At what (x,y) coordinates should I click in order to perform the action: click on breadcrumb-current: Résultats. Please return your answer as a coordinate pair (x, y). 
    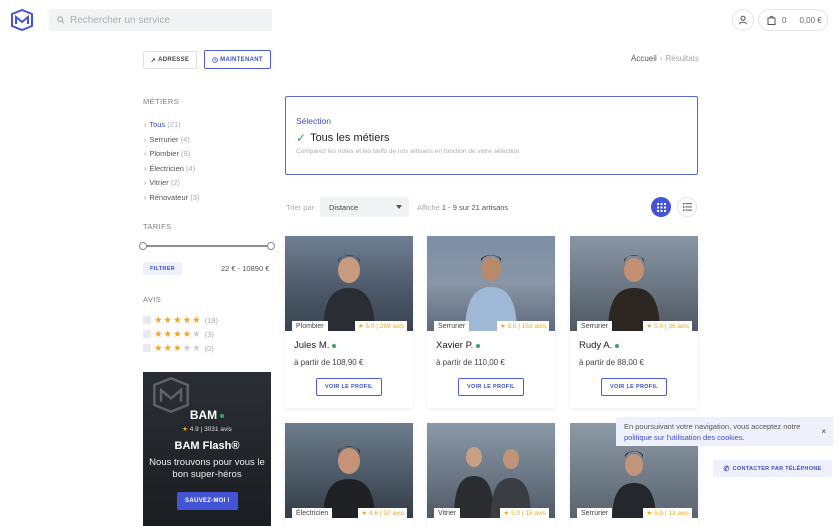
    Looking at the image, I should click on (682, 58).